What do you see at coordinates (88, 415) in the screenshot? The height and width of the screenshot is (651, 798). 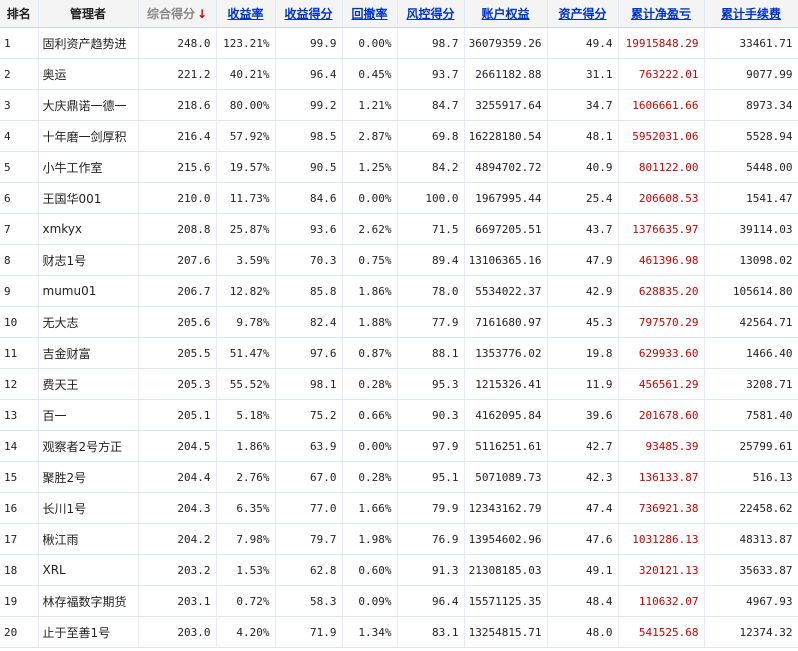 I see `manager-name: 百一` at bounding box center [88, 415].